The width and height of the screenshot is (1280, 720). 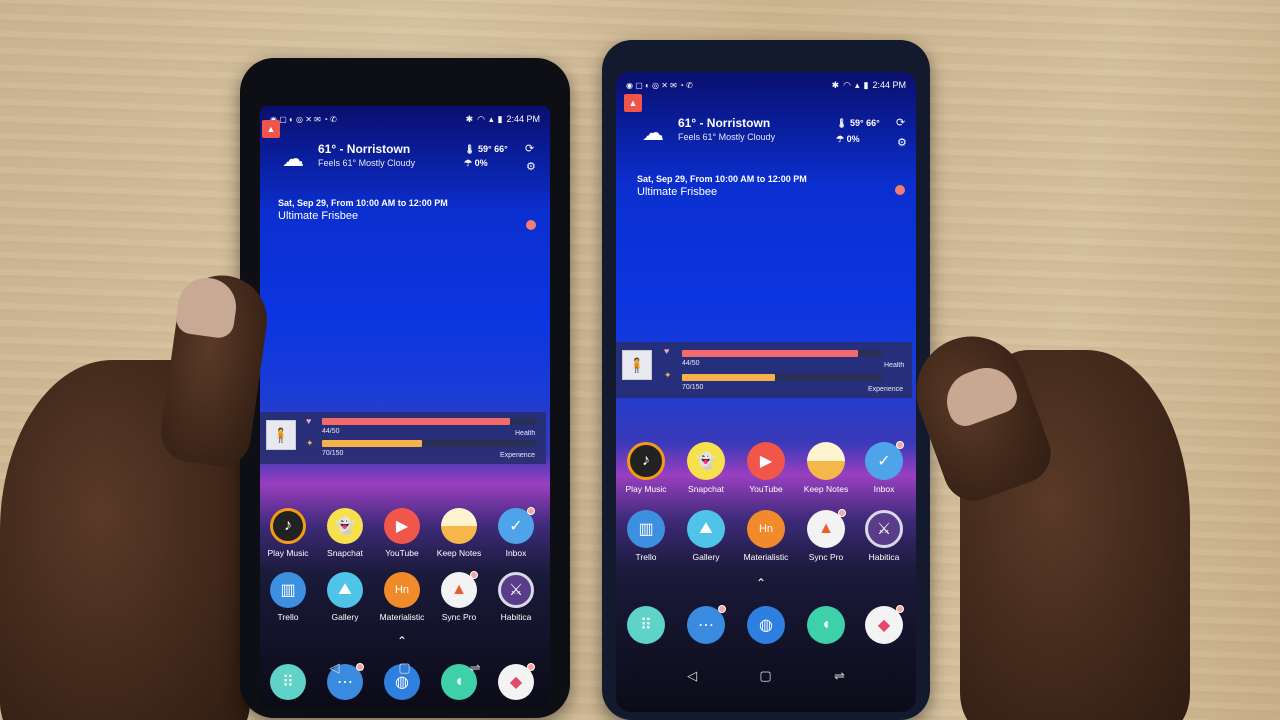 What do you see at coordinates (840, 139) in the screenshot?
I see `umbrella-icon: ☂` at bounding box center [840, 139].